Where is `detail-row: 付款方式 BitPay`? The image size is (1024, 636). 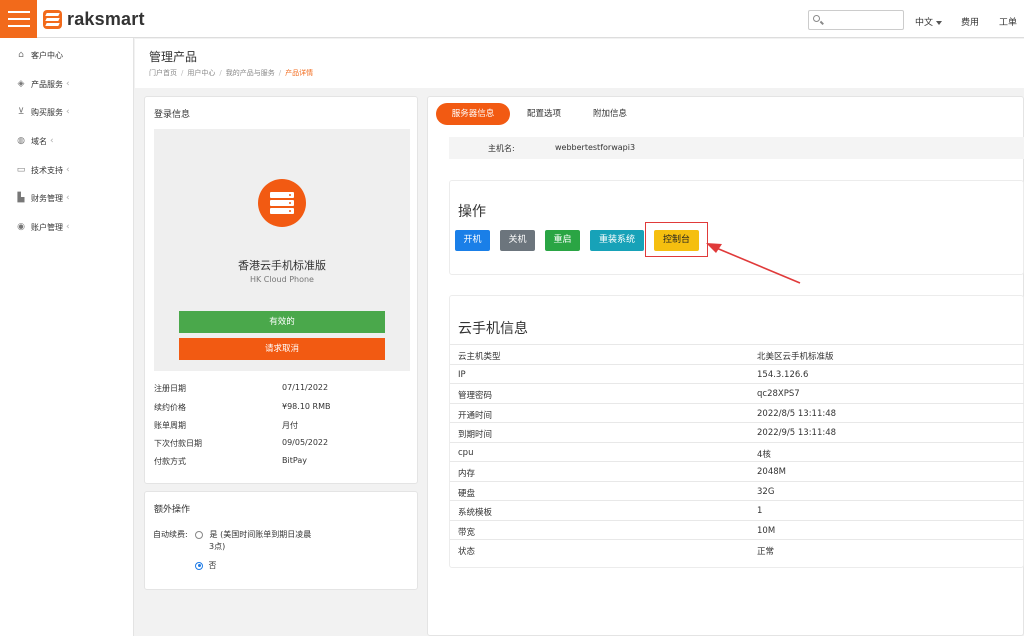
detail-row: 付款方式 BitPay is located at coordinates (284, 462).